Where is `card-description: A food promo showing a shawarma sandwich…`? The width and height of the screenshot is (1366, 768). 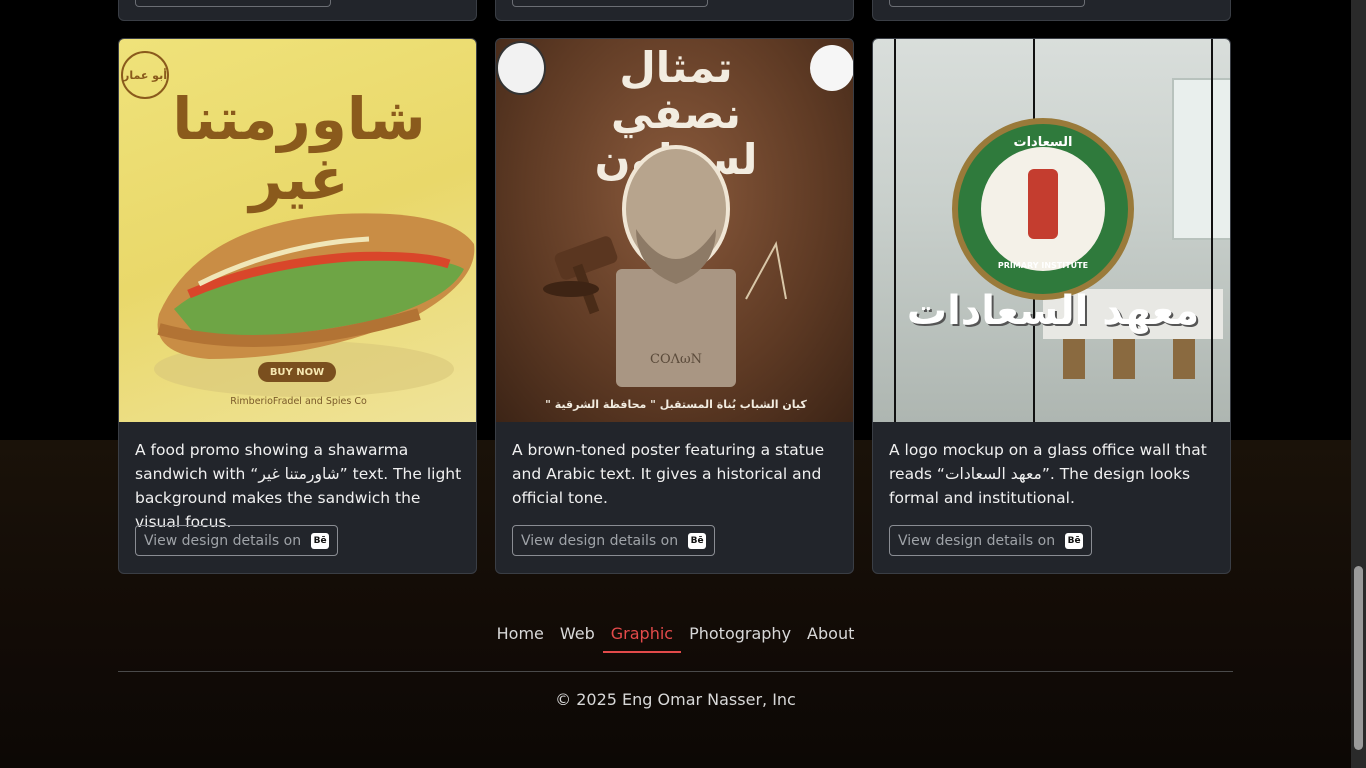 card-description: A food promo showing a shawarma sandwich… is located at coordinates (298, 486).